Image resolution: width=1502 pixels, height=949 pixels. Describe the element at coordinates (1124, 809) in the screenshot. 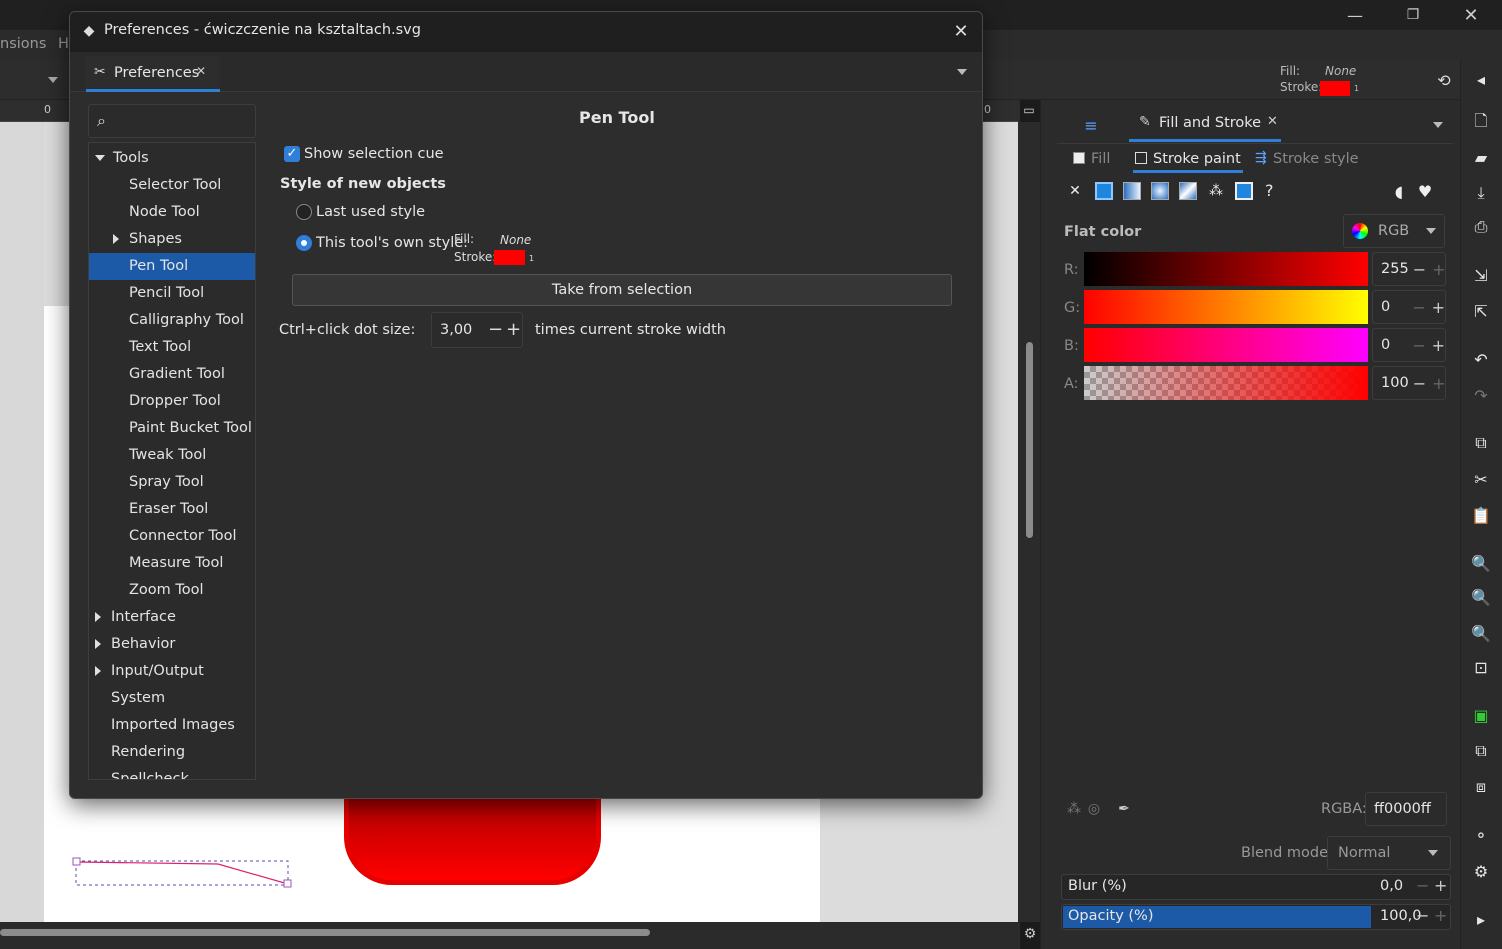

I see `eyedropper-icon: ✒` at that location.